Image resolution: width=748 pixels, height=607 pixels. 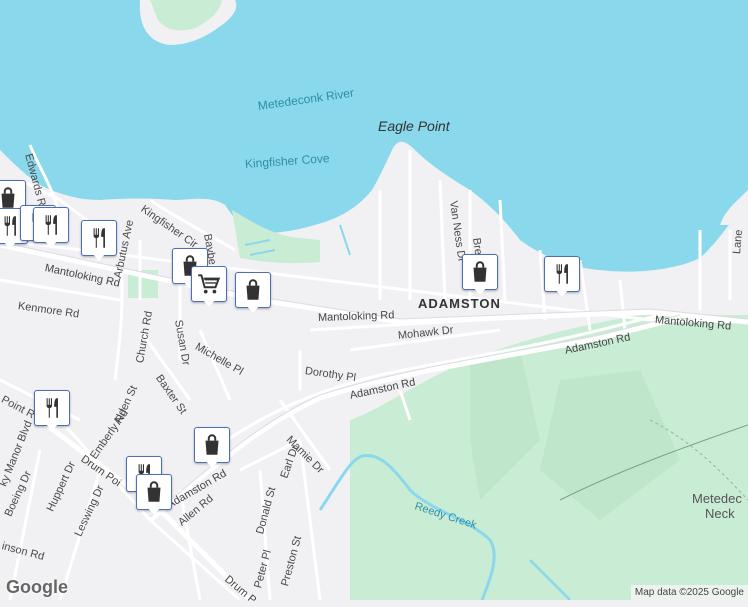 I want to click on map-attribution: Map data ©2025 Google, so click(x=689, y=592).